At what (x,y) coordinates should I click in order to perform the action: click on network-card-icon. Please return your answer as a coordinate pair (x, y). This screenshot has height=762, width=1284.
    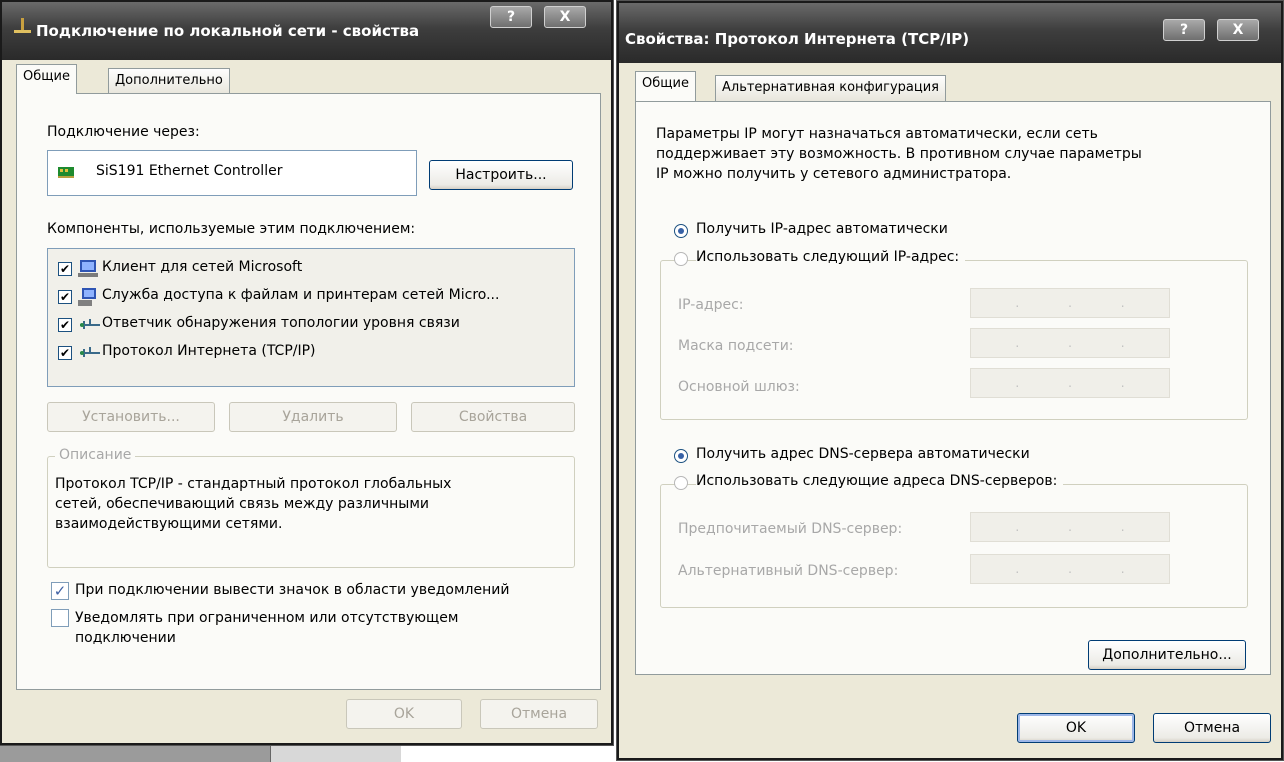
    Looking at the image, I should click on (68, 174).